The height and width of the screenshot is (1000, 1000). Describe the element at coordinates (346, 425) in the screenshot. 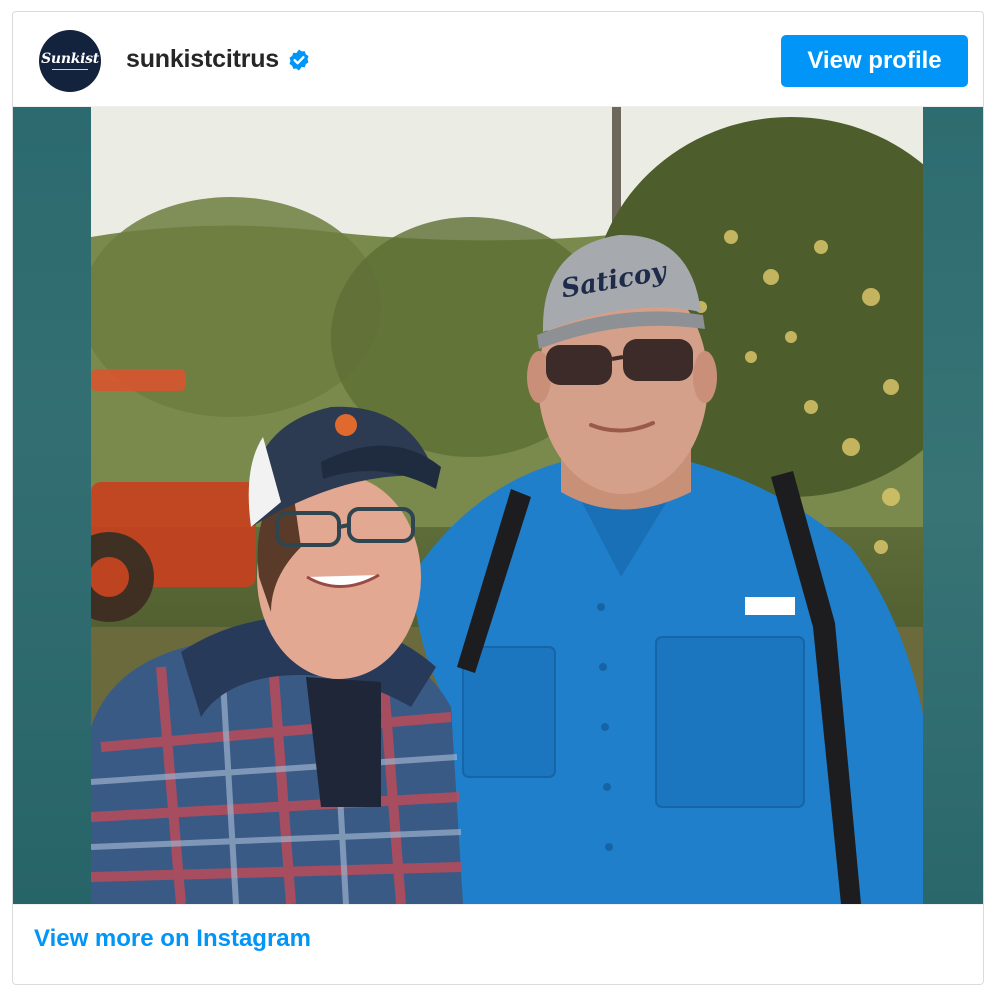

I see `sunkist-cap-logo` at that location.